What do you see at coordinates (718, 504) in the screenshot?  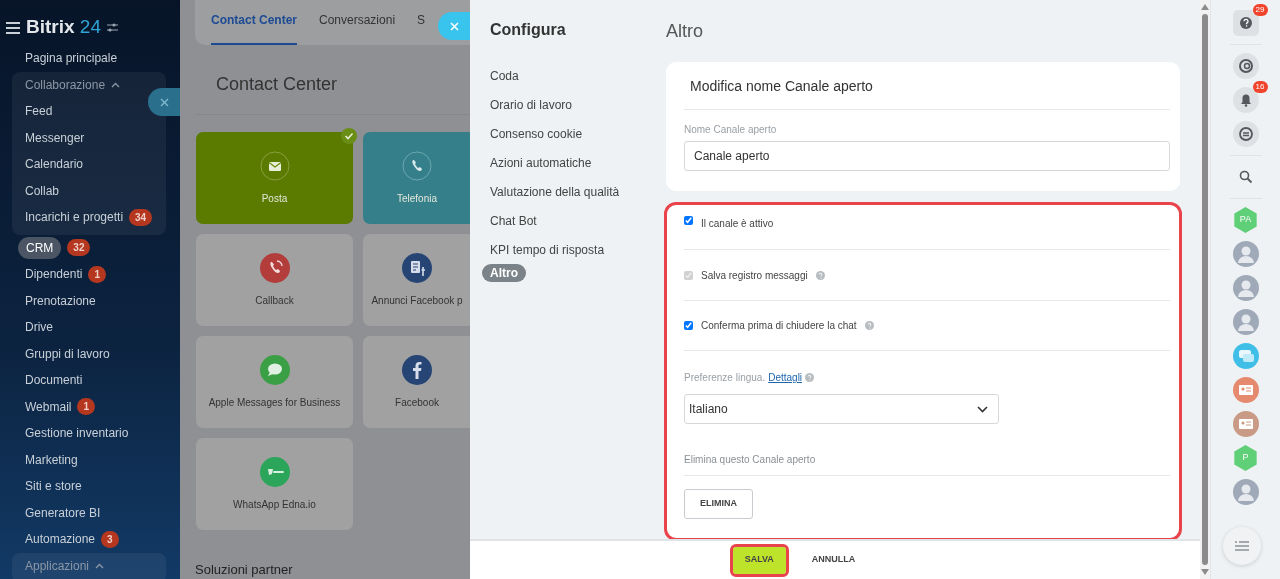 I see `delete-button: ELIMINA` at bounding box center [718, 504].